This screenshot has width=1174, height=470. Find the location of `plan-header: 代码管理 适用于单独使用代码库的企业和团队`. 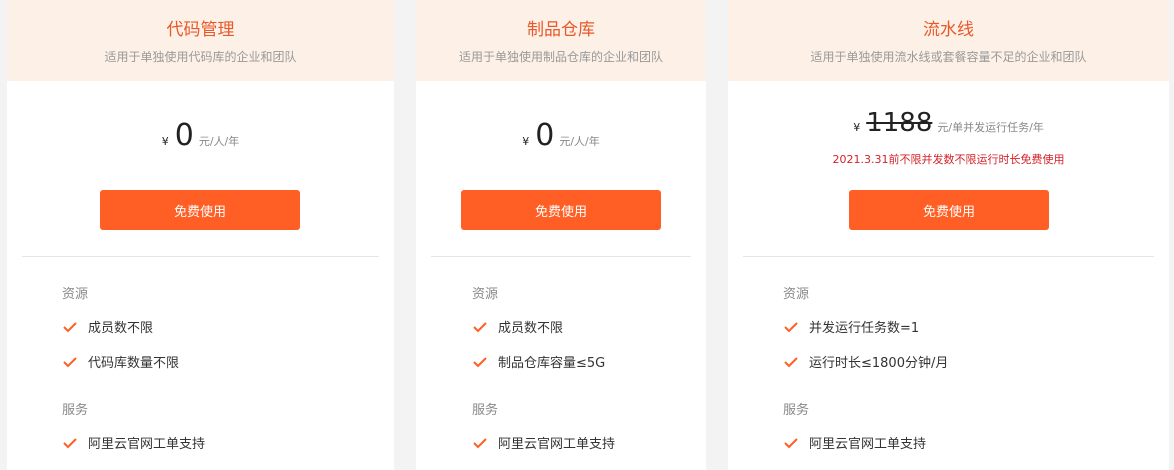

plan-header: 代码管理 适用于单独使用代码库的企业和团队 is located at coordinates (200, 40).